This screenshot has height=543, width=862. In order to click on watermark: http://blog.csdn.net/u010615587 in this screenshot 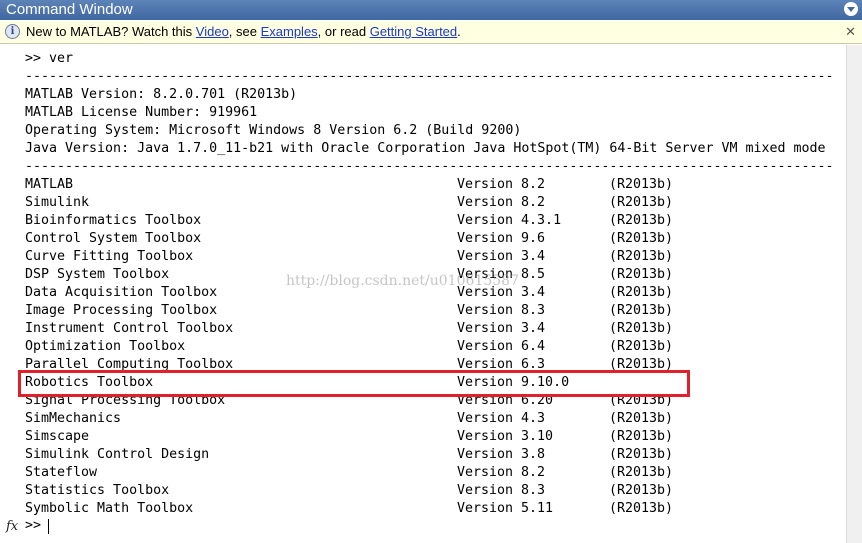, I will do `click(402, 281)`.